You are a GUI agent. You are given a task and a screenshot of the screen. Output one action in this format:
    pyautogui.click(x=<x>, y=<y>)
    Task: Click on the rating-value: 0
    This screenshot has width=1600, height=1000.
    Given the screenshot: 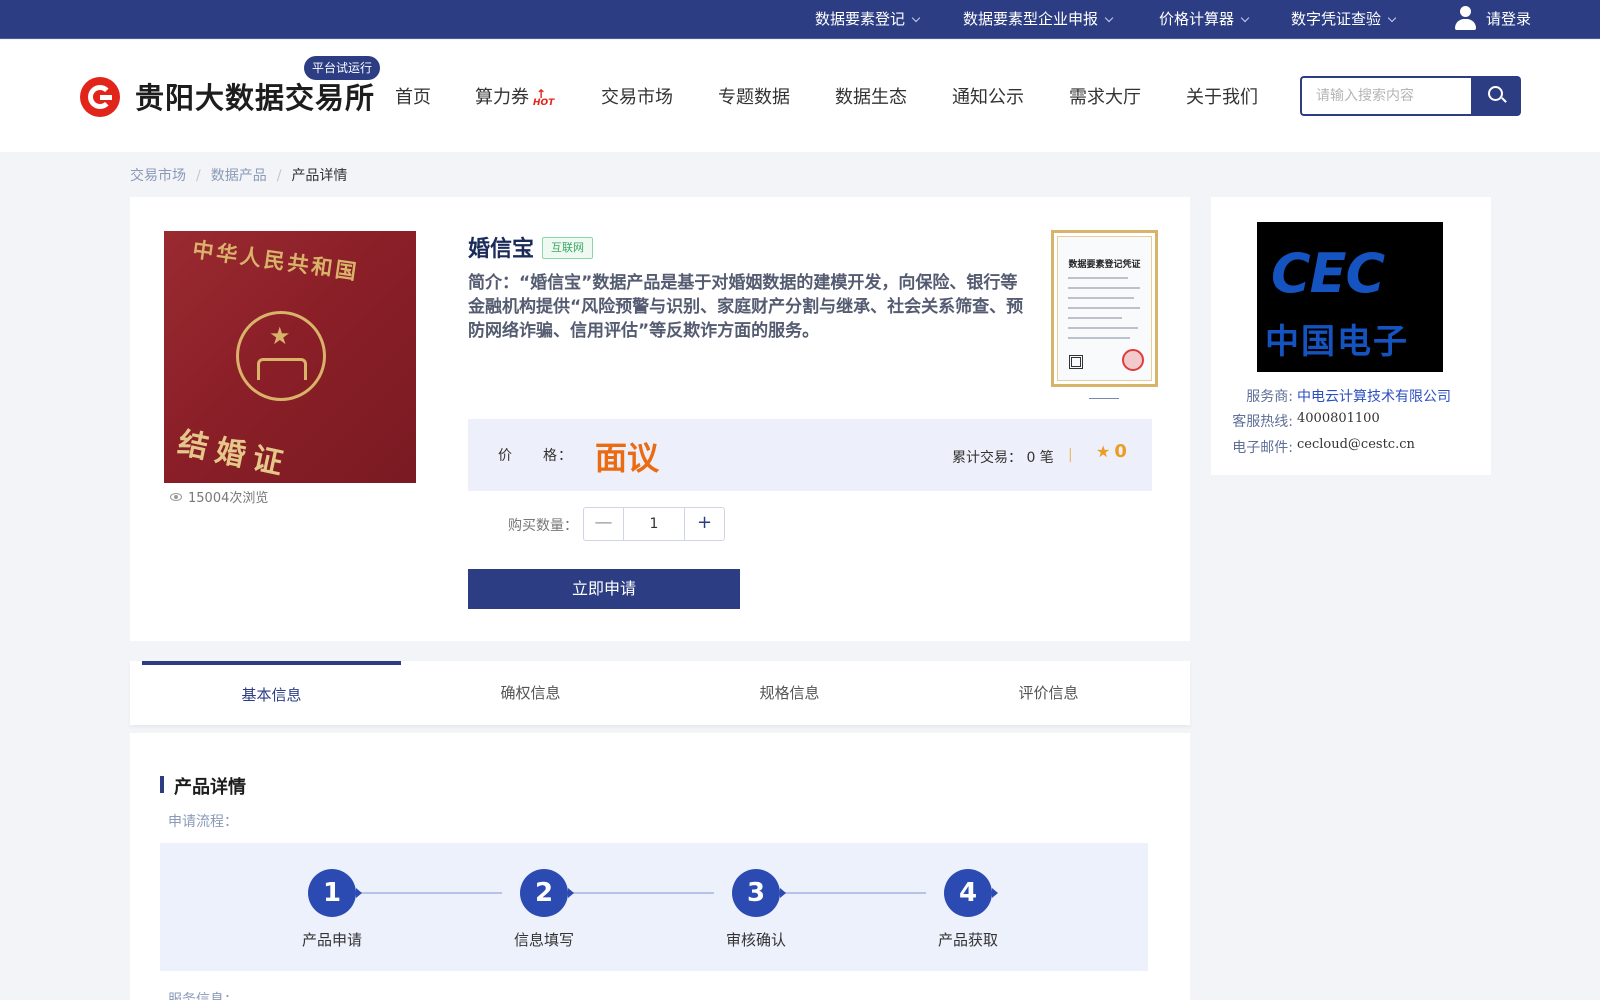 What is the action you would take?
    pyautogui.click(x=1120, y=451)
    